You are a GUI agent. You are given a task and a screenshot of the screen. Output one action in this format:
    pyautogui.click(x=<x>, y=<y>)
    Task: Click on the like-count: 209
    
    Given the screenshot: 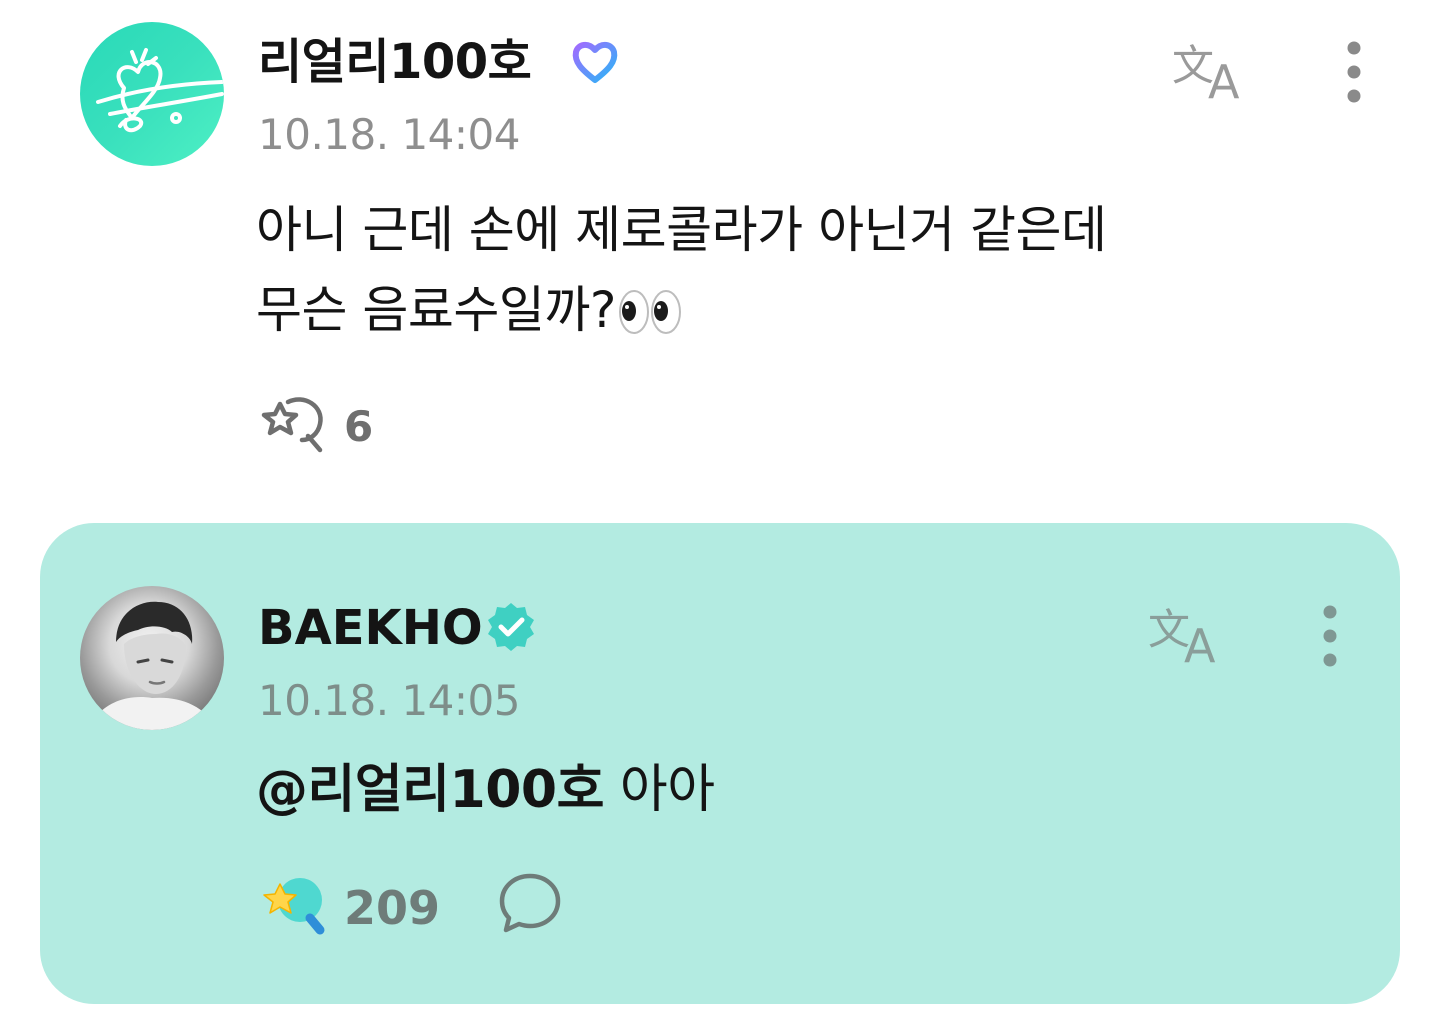 What is the action you would take?
    pyautogui.click(x=392, y=908)
    